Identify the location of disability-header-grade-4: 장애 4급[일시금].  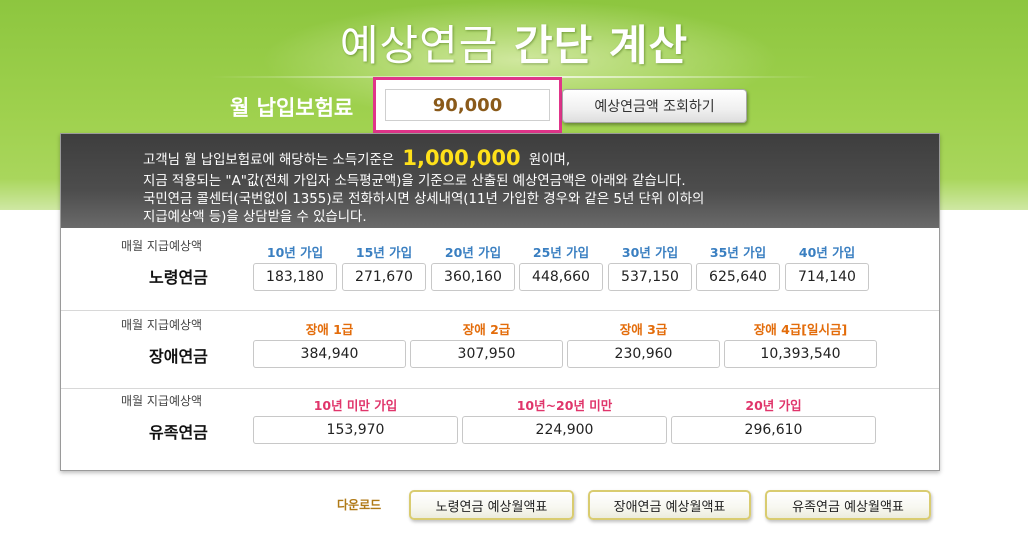
(800, 329).